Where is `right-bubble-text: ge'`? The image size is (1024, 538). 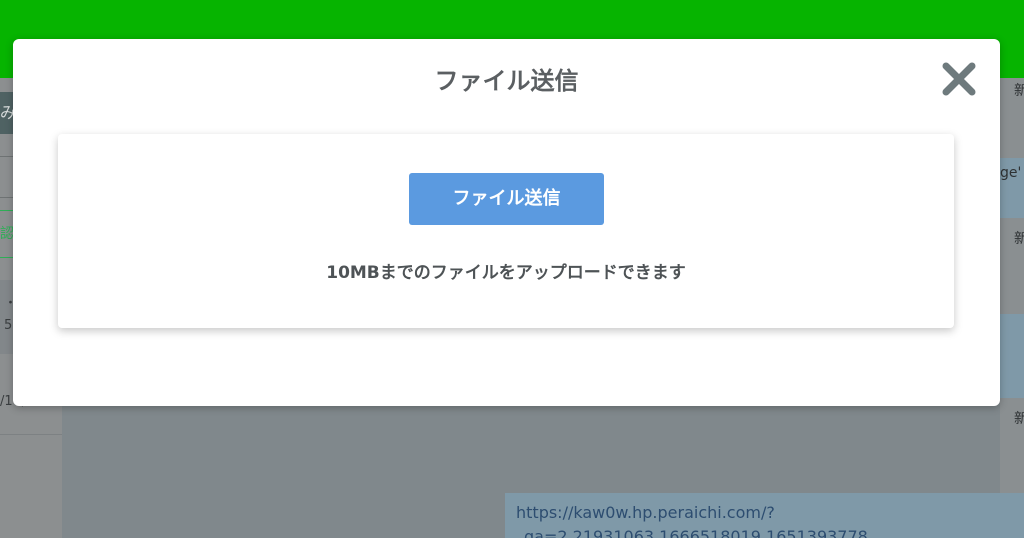 right-bubble-text: ge' is located at coordinates (1011, 173).